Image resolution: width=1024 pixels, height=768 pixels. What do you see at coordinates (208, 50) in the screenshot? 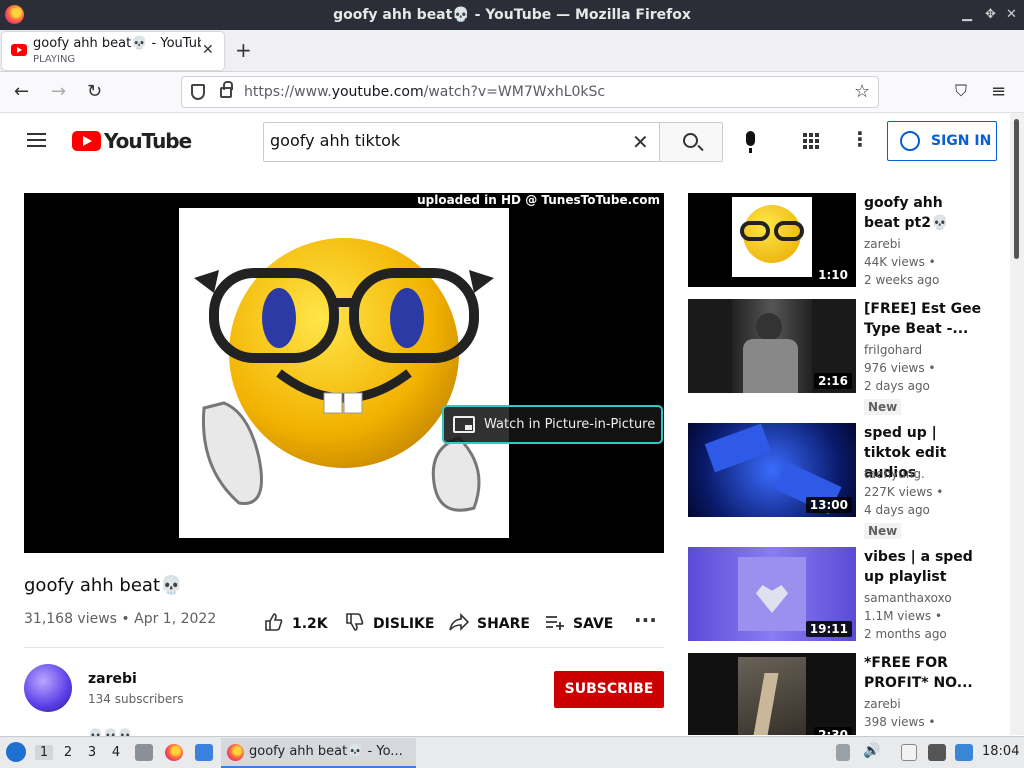
I see `tab-close-icon: ✕` at bounding box center [208, 50].